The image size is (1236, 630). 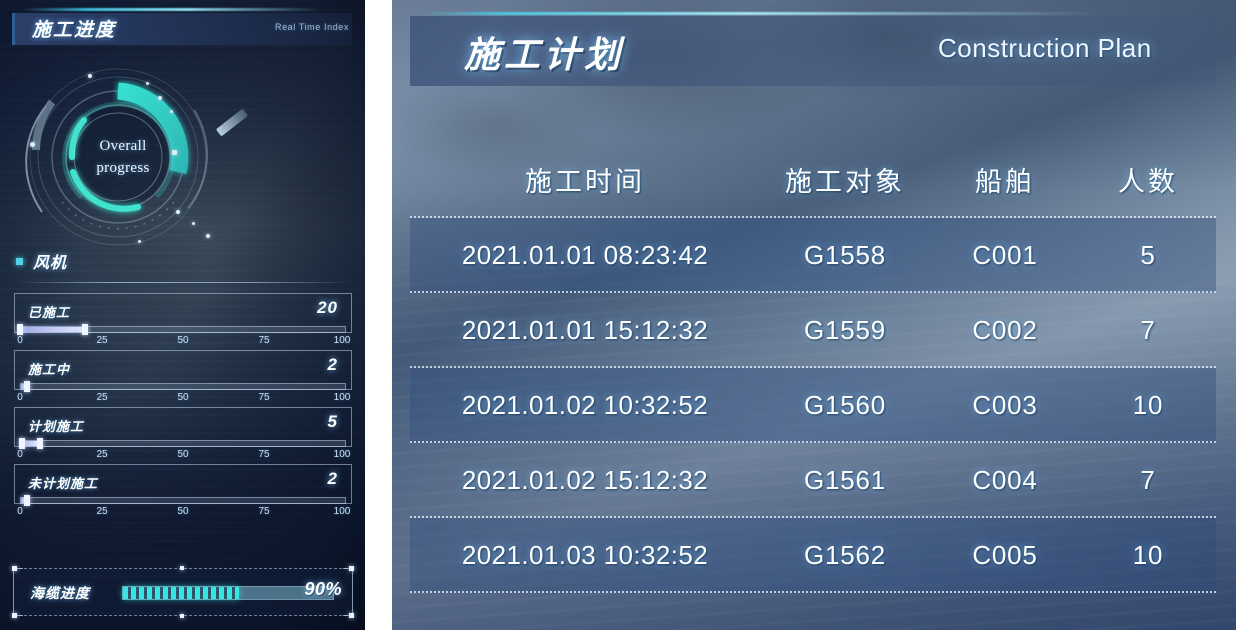 What do you see at coordinates (585, 405) in the screenshot?
I see `cell-time: 2021.01.02 10:32:52` at bounding box center [585, 405].